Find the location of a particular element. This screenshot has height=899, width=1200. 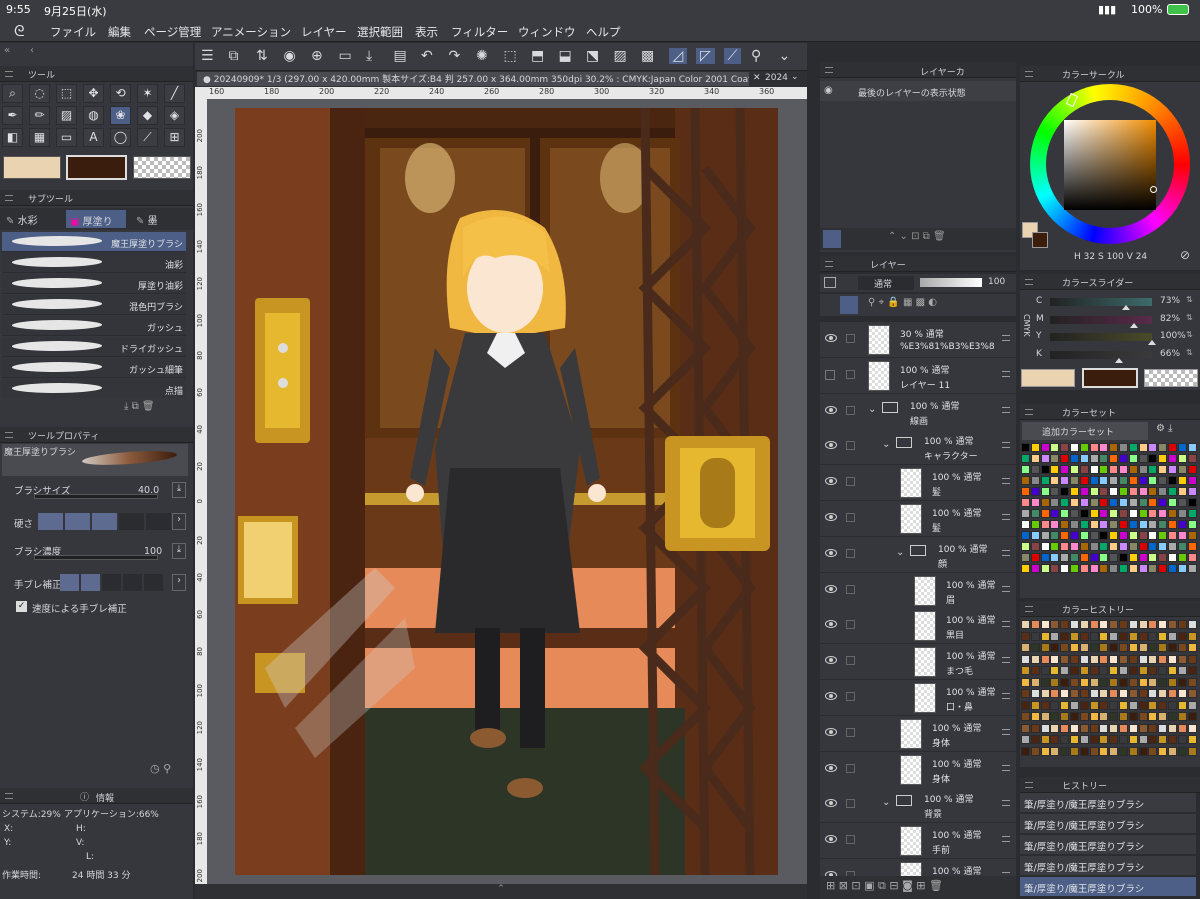

layer-comp-tab: レイヤーカ is located at coordinates (942, 71).